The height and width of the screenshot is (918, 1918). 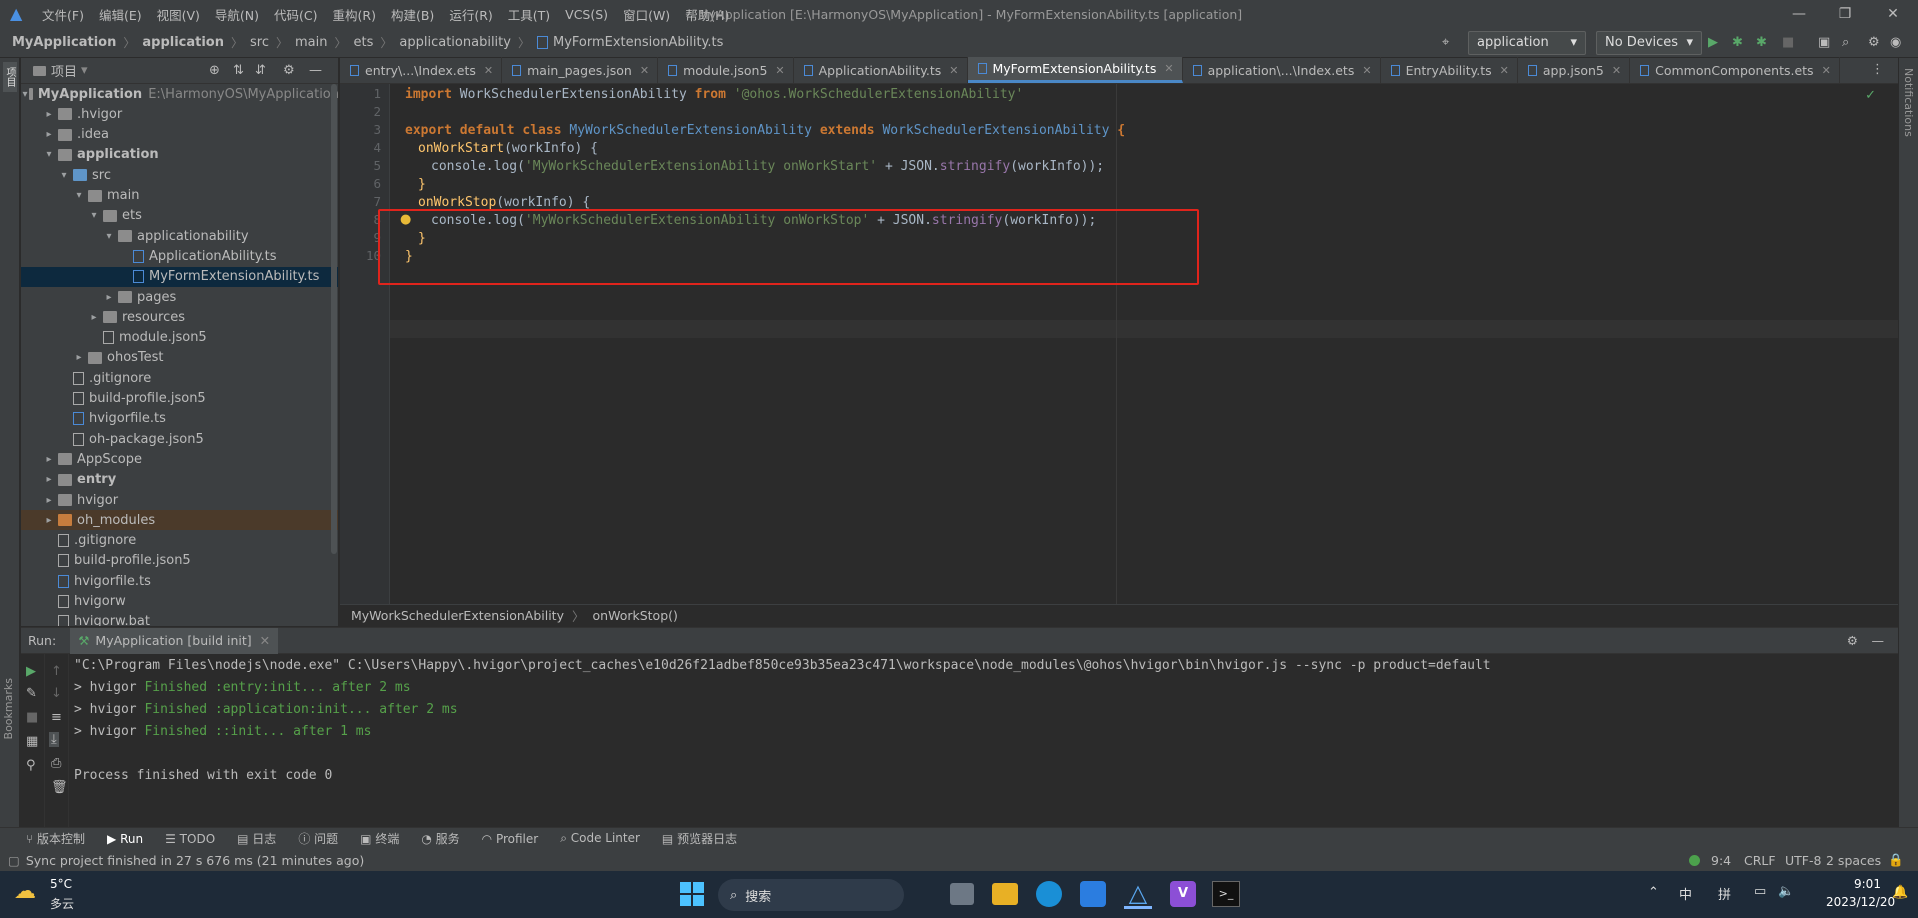 What do you see at coordinates (1760, 891) in the screenshot?
I see `network-icon: ▭` at bounding box center [1760, 891].